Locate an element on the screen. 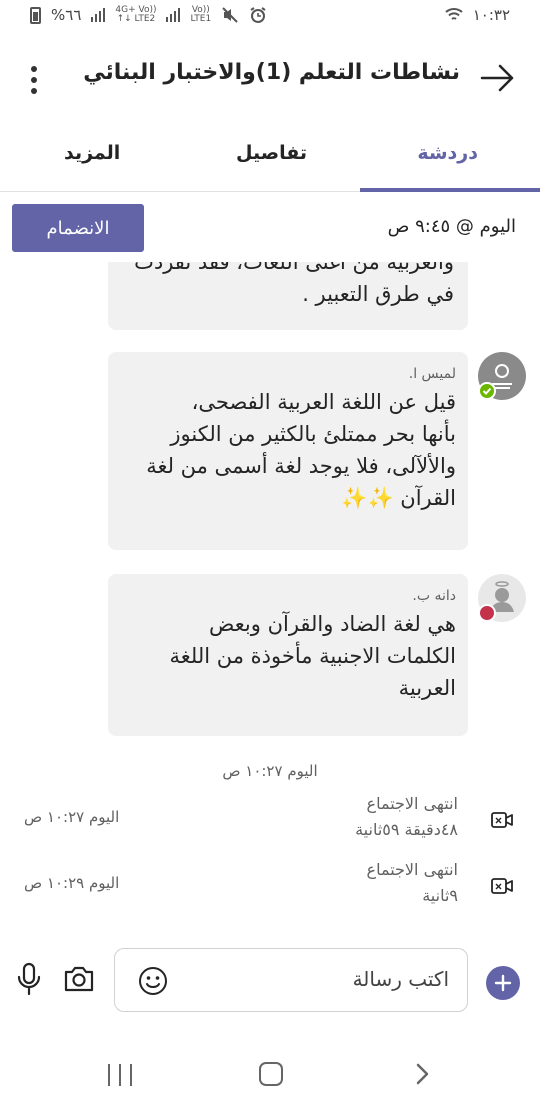  event-time: اليوم ١٠:٢٩ ص is located at coordinates (72, 883).